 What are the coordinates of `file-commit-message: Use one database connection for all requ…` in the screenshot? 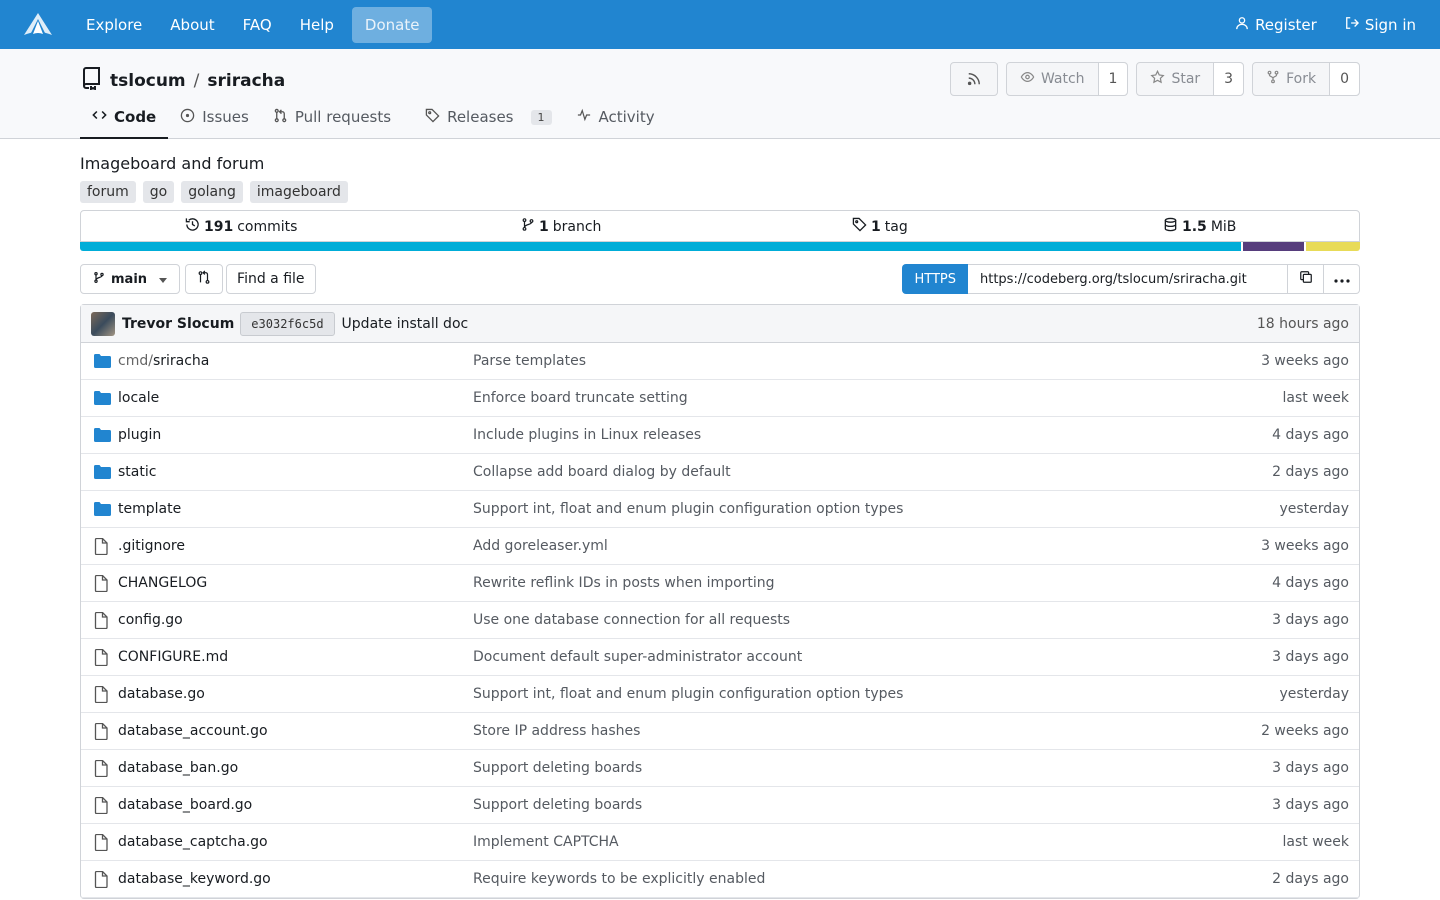 It's located at (872, 620).